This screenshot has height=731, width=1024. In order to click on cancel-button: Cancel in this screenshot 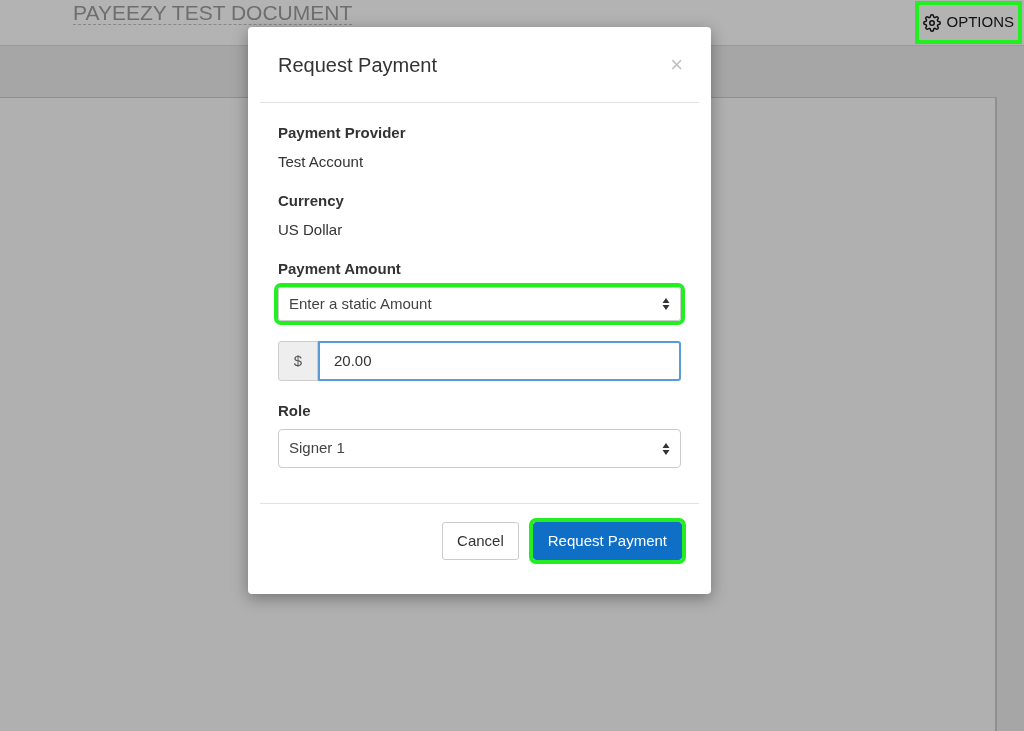, I will do `click(480, 541)`.